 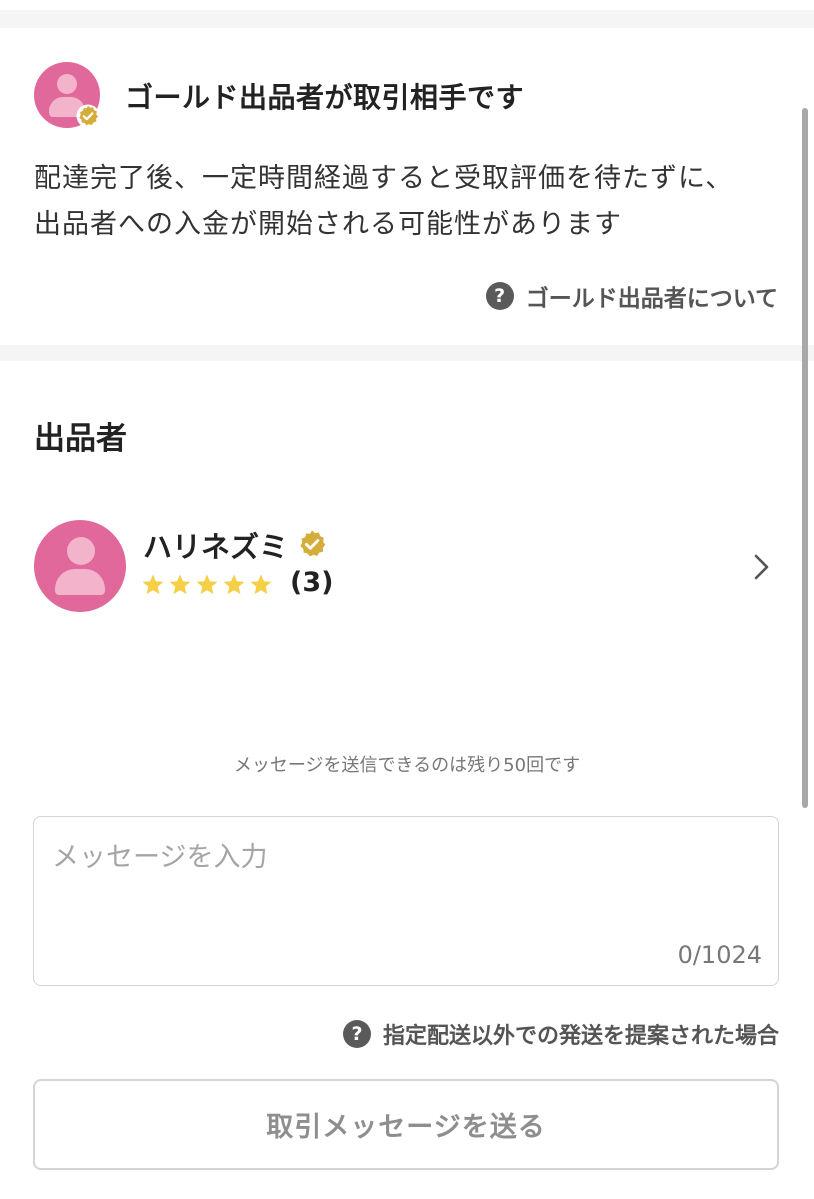 I want to click on section-divider-top, so click(x=407, y=19).